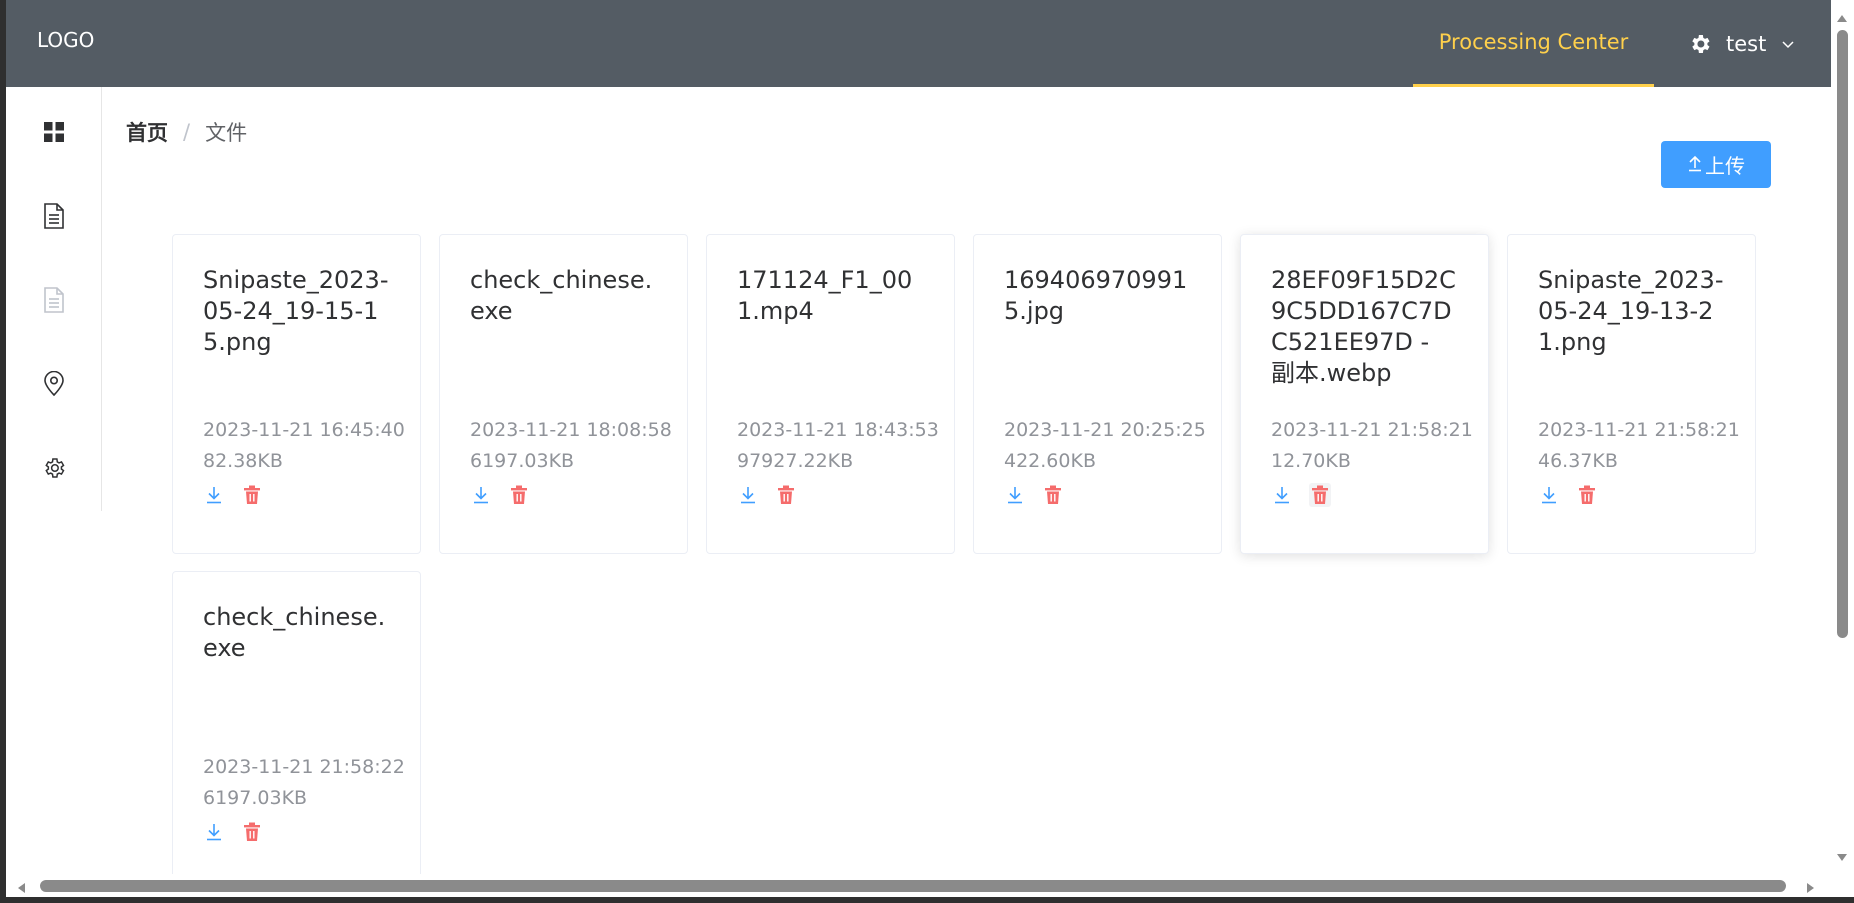 This screenshot has height=903, width=1854. I want to click on scroll-down-arrow-icon, so click(1842, 857).